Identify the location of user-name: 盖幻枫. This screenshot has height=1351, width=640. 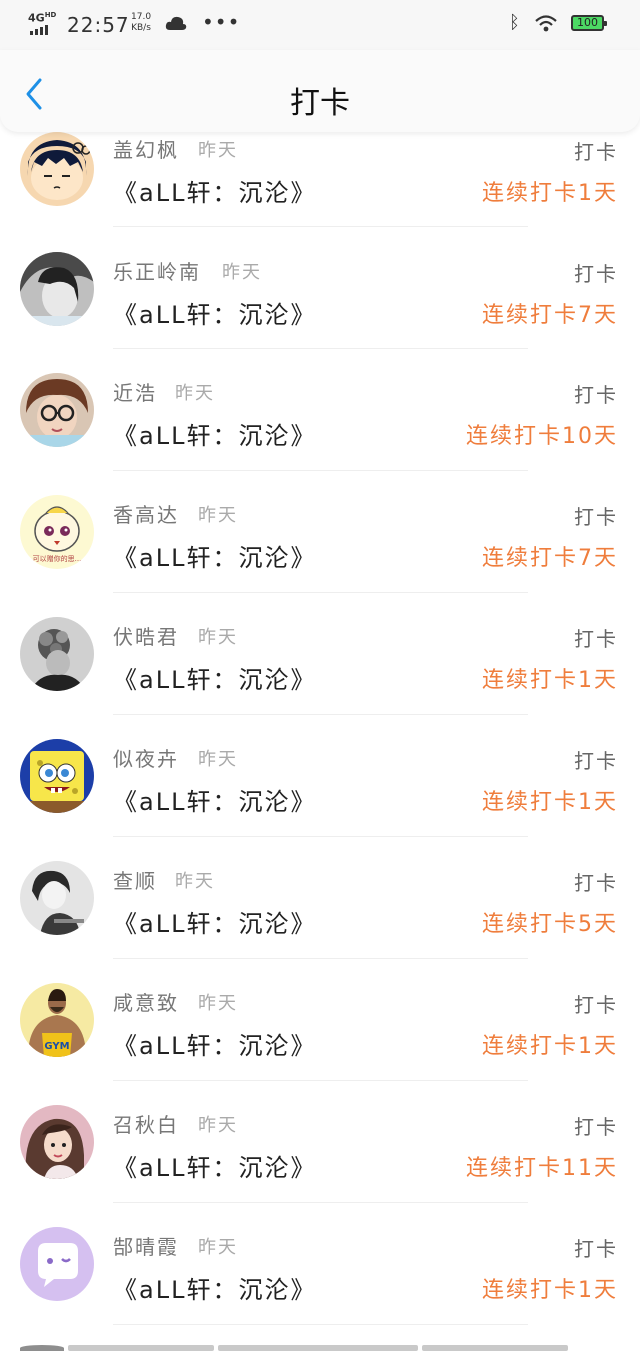
(146, 150).